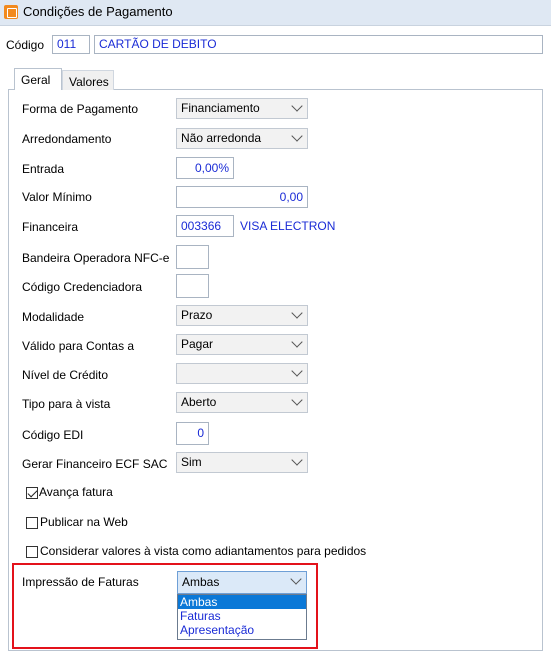  I want to click on nivel-credito-select, so click(242, 373).